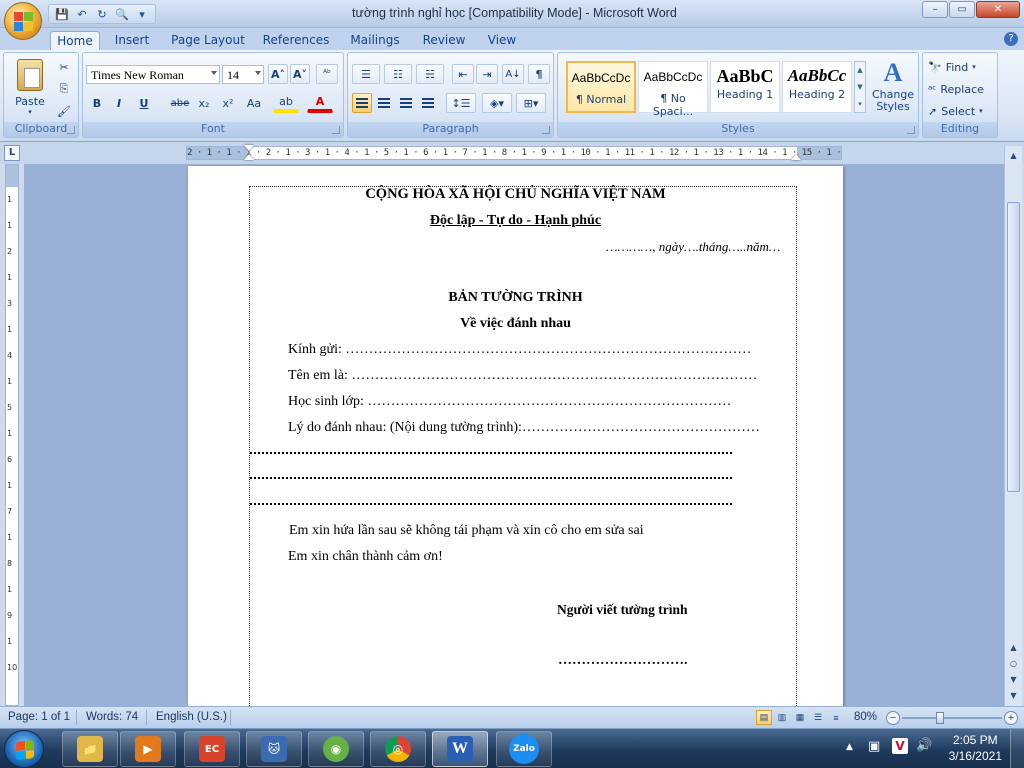  I want to click on vertical-scrollbar: ▲ ▲ ○ ▼ ▼, so click(1013, 426).